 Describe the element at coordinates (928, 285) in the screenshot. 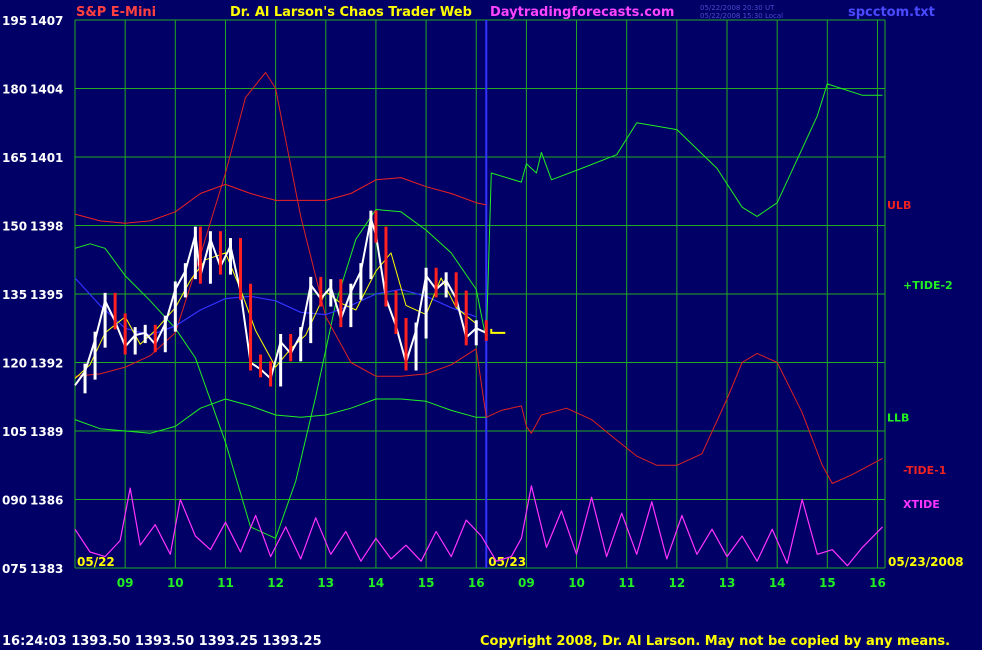

I see `legend-label-tide-2: +TIDE-2` at that location.